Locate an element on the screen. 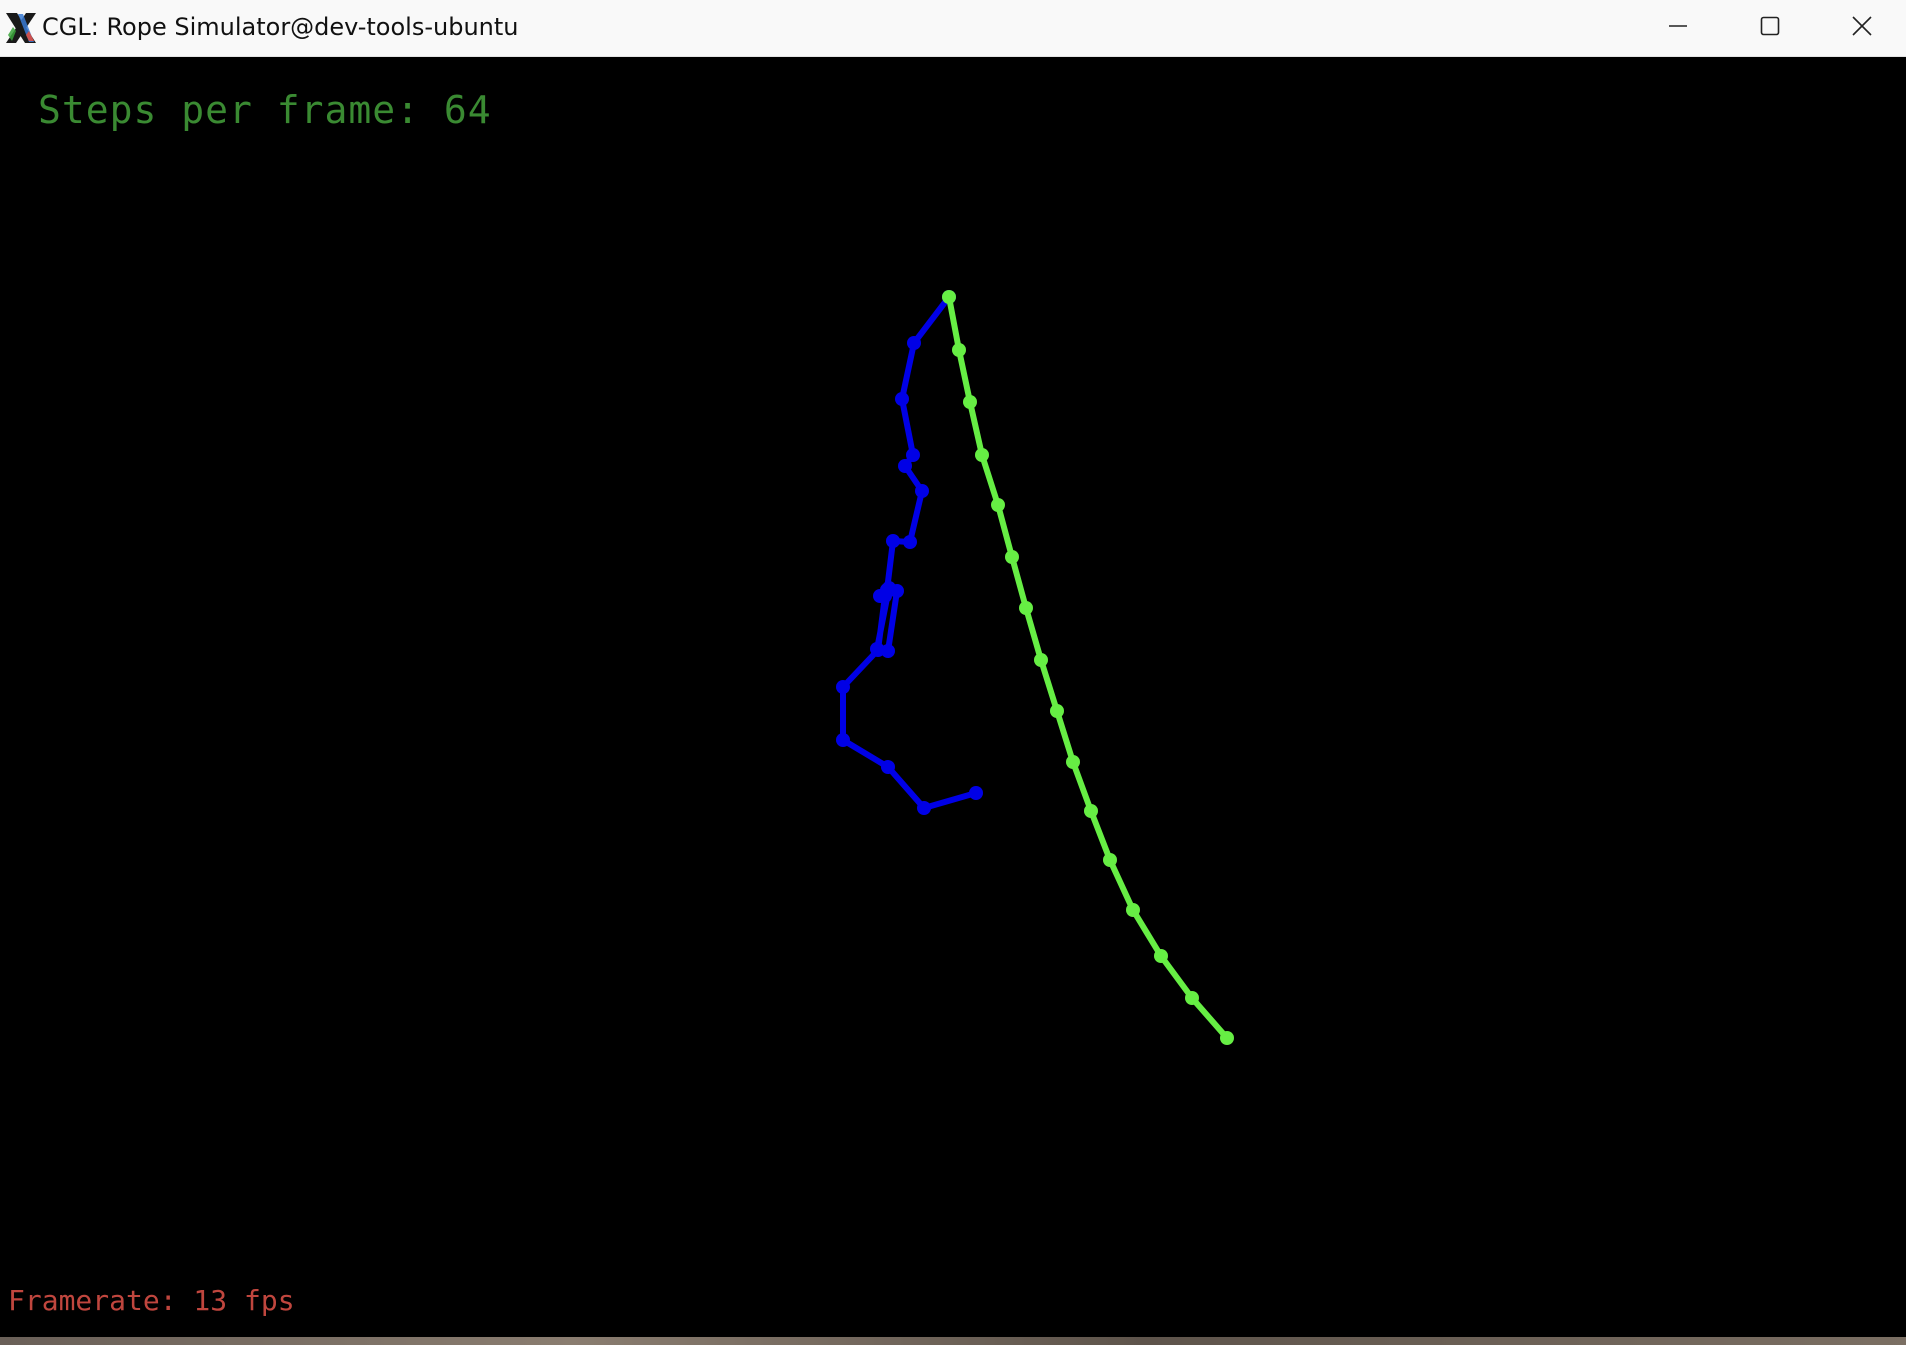 This screenshot has width=1906, height=1345. maximize-button is located at coordinates (1770, 28).